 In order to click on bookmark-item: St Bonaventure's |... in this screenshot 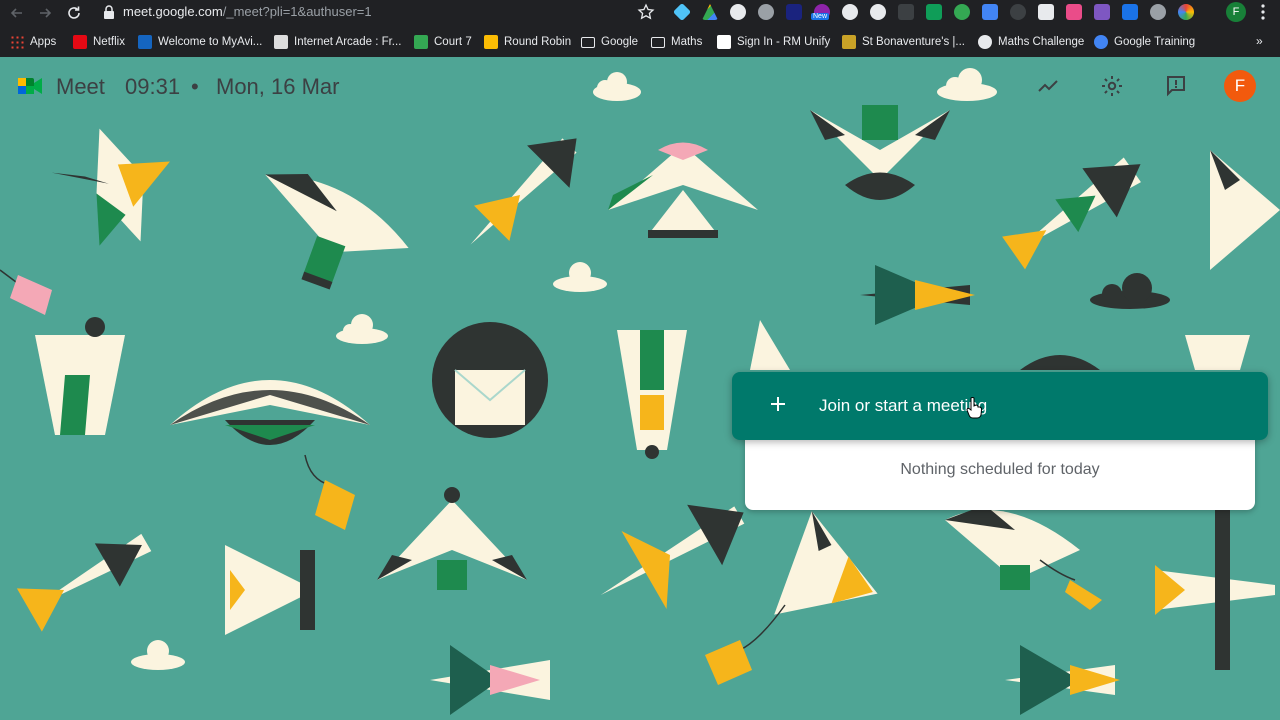, I will do `click(903, 42)`.